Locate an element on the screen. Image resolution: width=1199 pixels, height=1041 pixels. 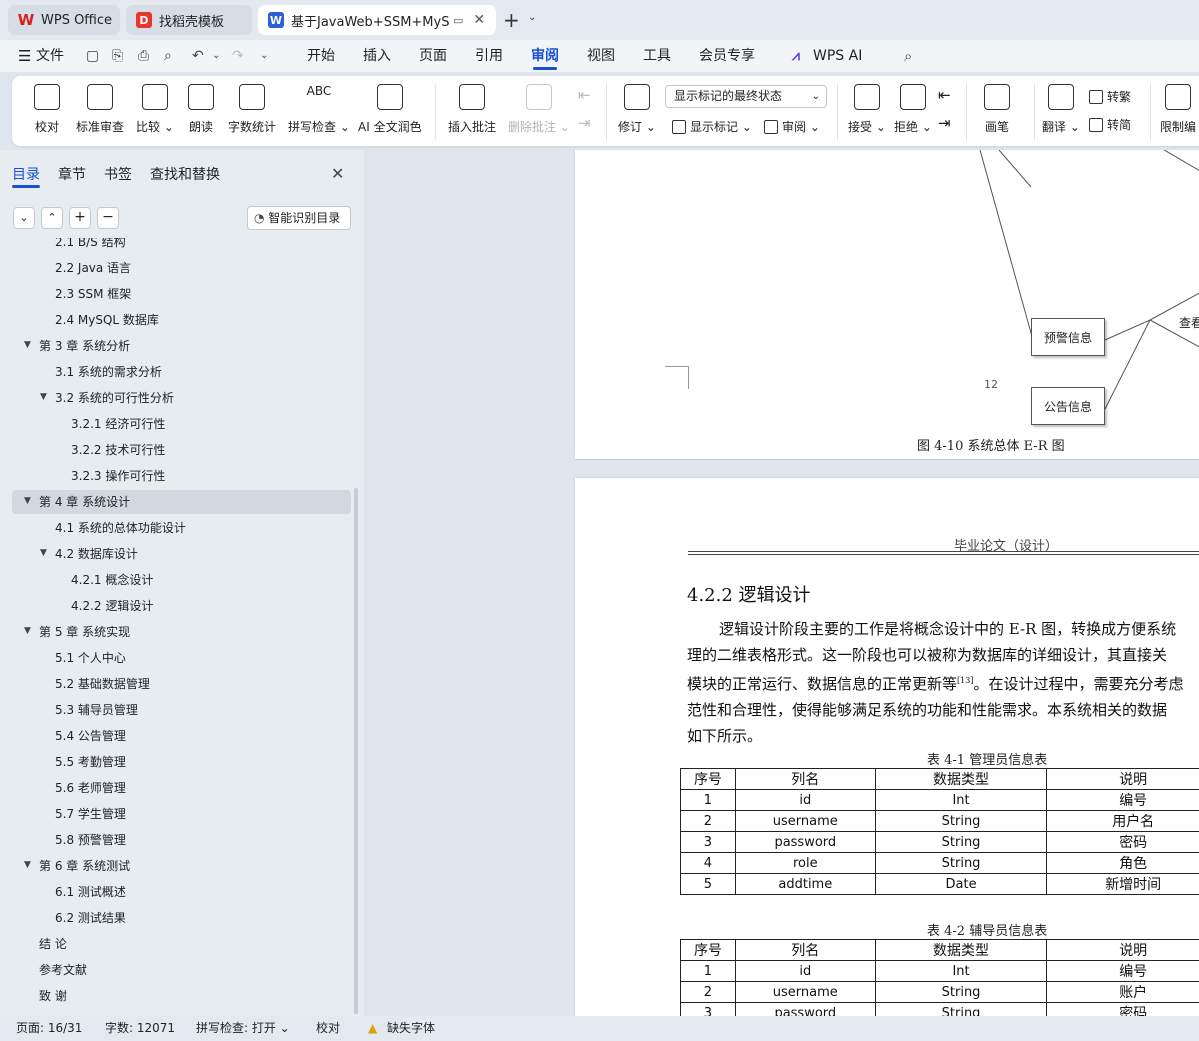
collapse-down-icon: ⌄ is located at coordinates (24, 218).